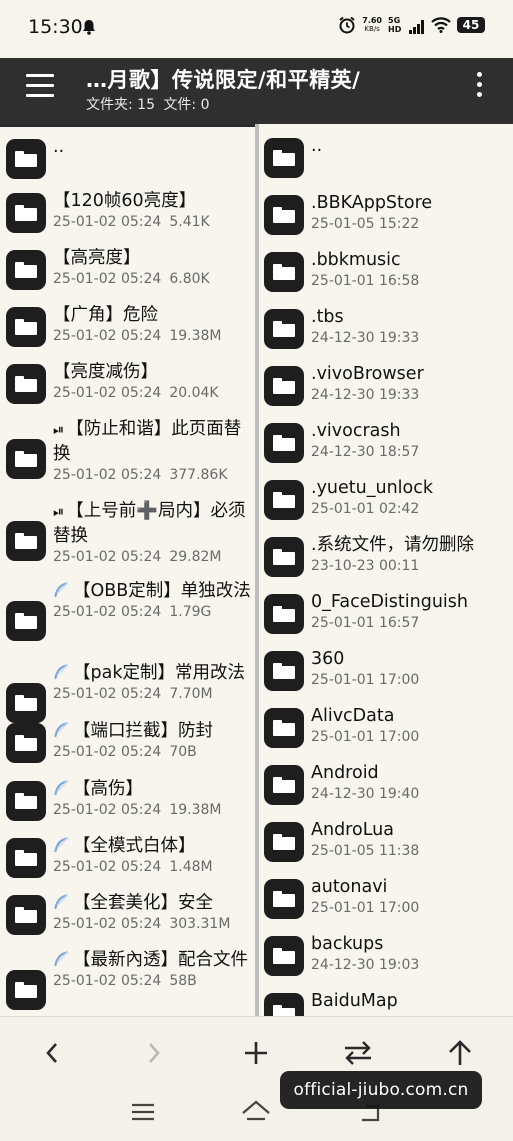 Image resolution: width=513 pixels, height=1141 pixels. I want to click on file-list-item: AndroLua 25-01-05 11:38, so click(387, 840).